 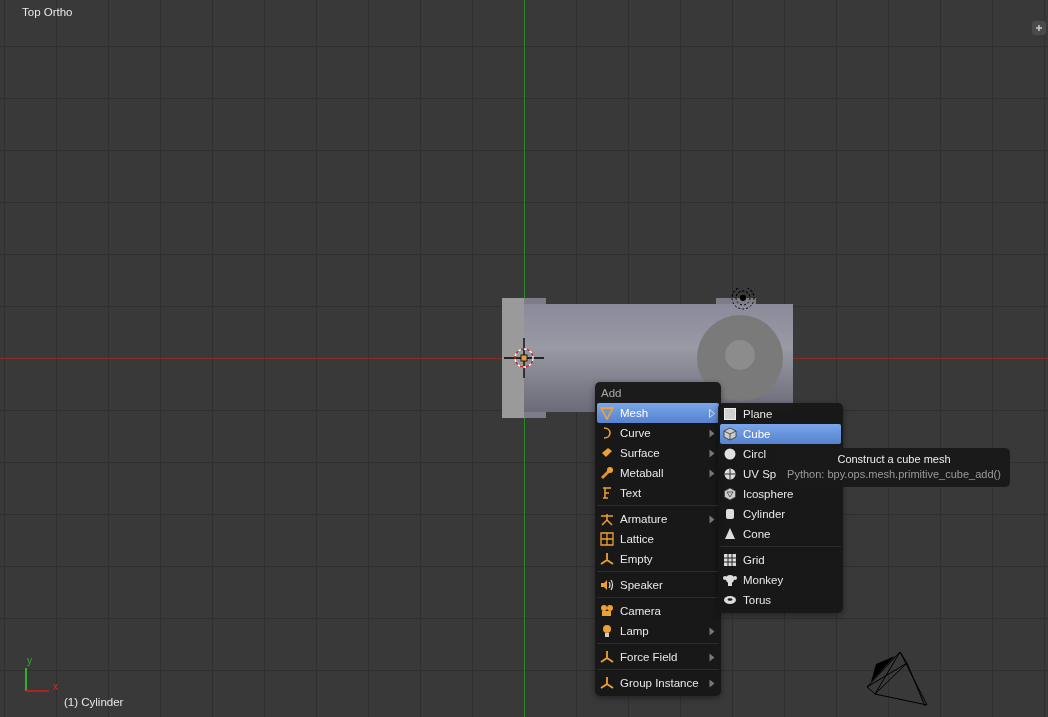 What do you see at coordinates (611, 393) in the screenshot?
I see `menu-title: Add` at bounding box center [611, 393].